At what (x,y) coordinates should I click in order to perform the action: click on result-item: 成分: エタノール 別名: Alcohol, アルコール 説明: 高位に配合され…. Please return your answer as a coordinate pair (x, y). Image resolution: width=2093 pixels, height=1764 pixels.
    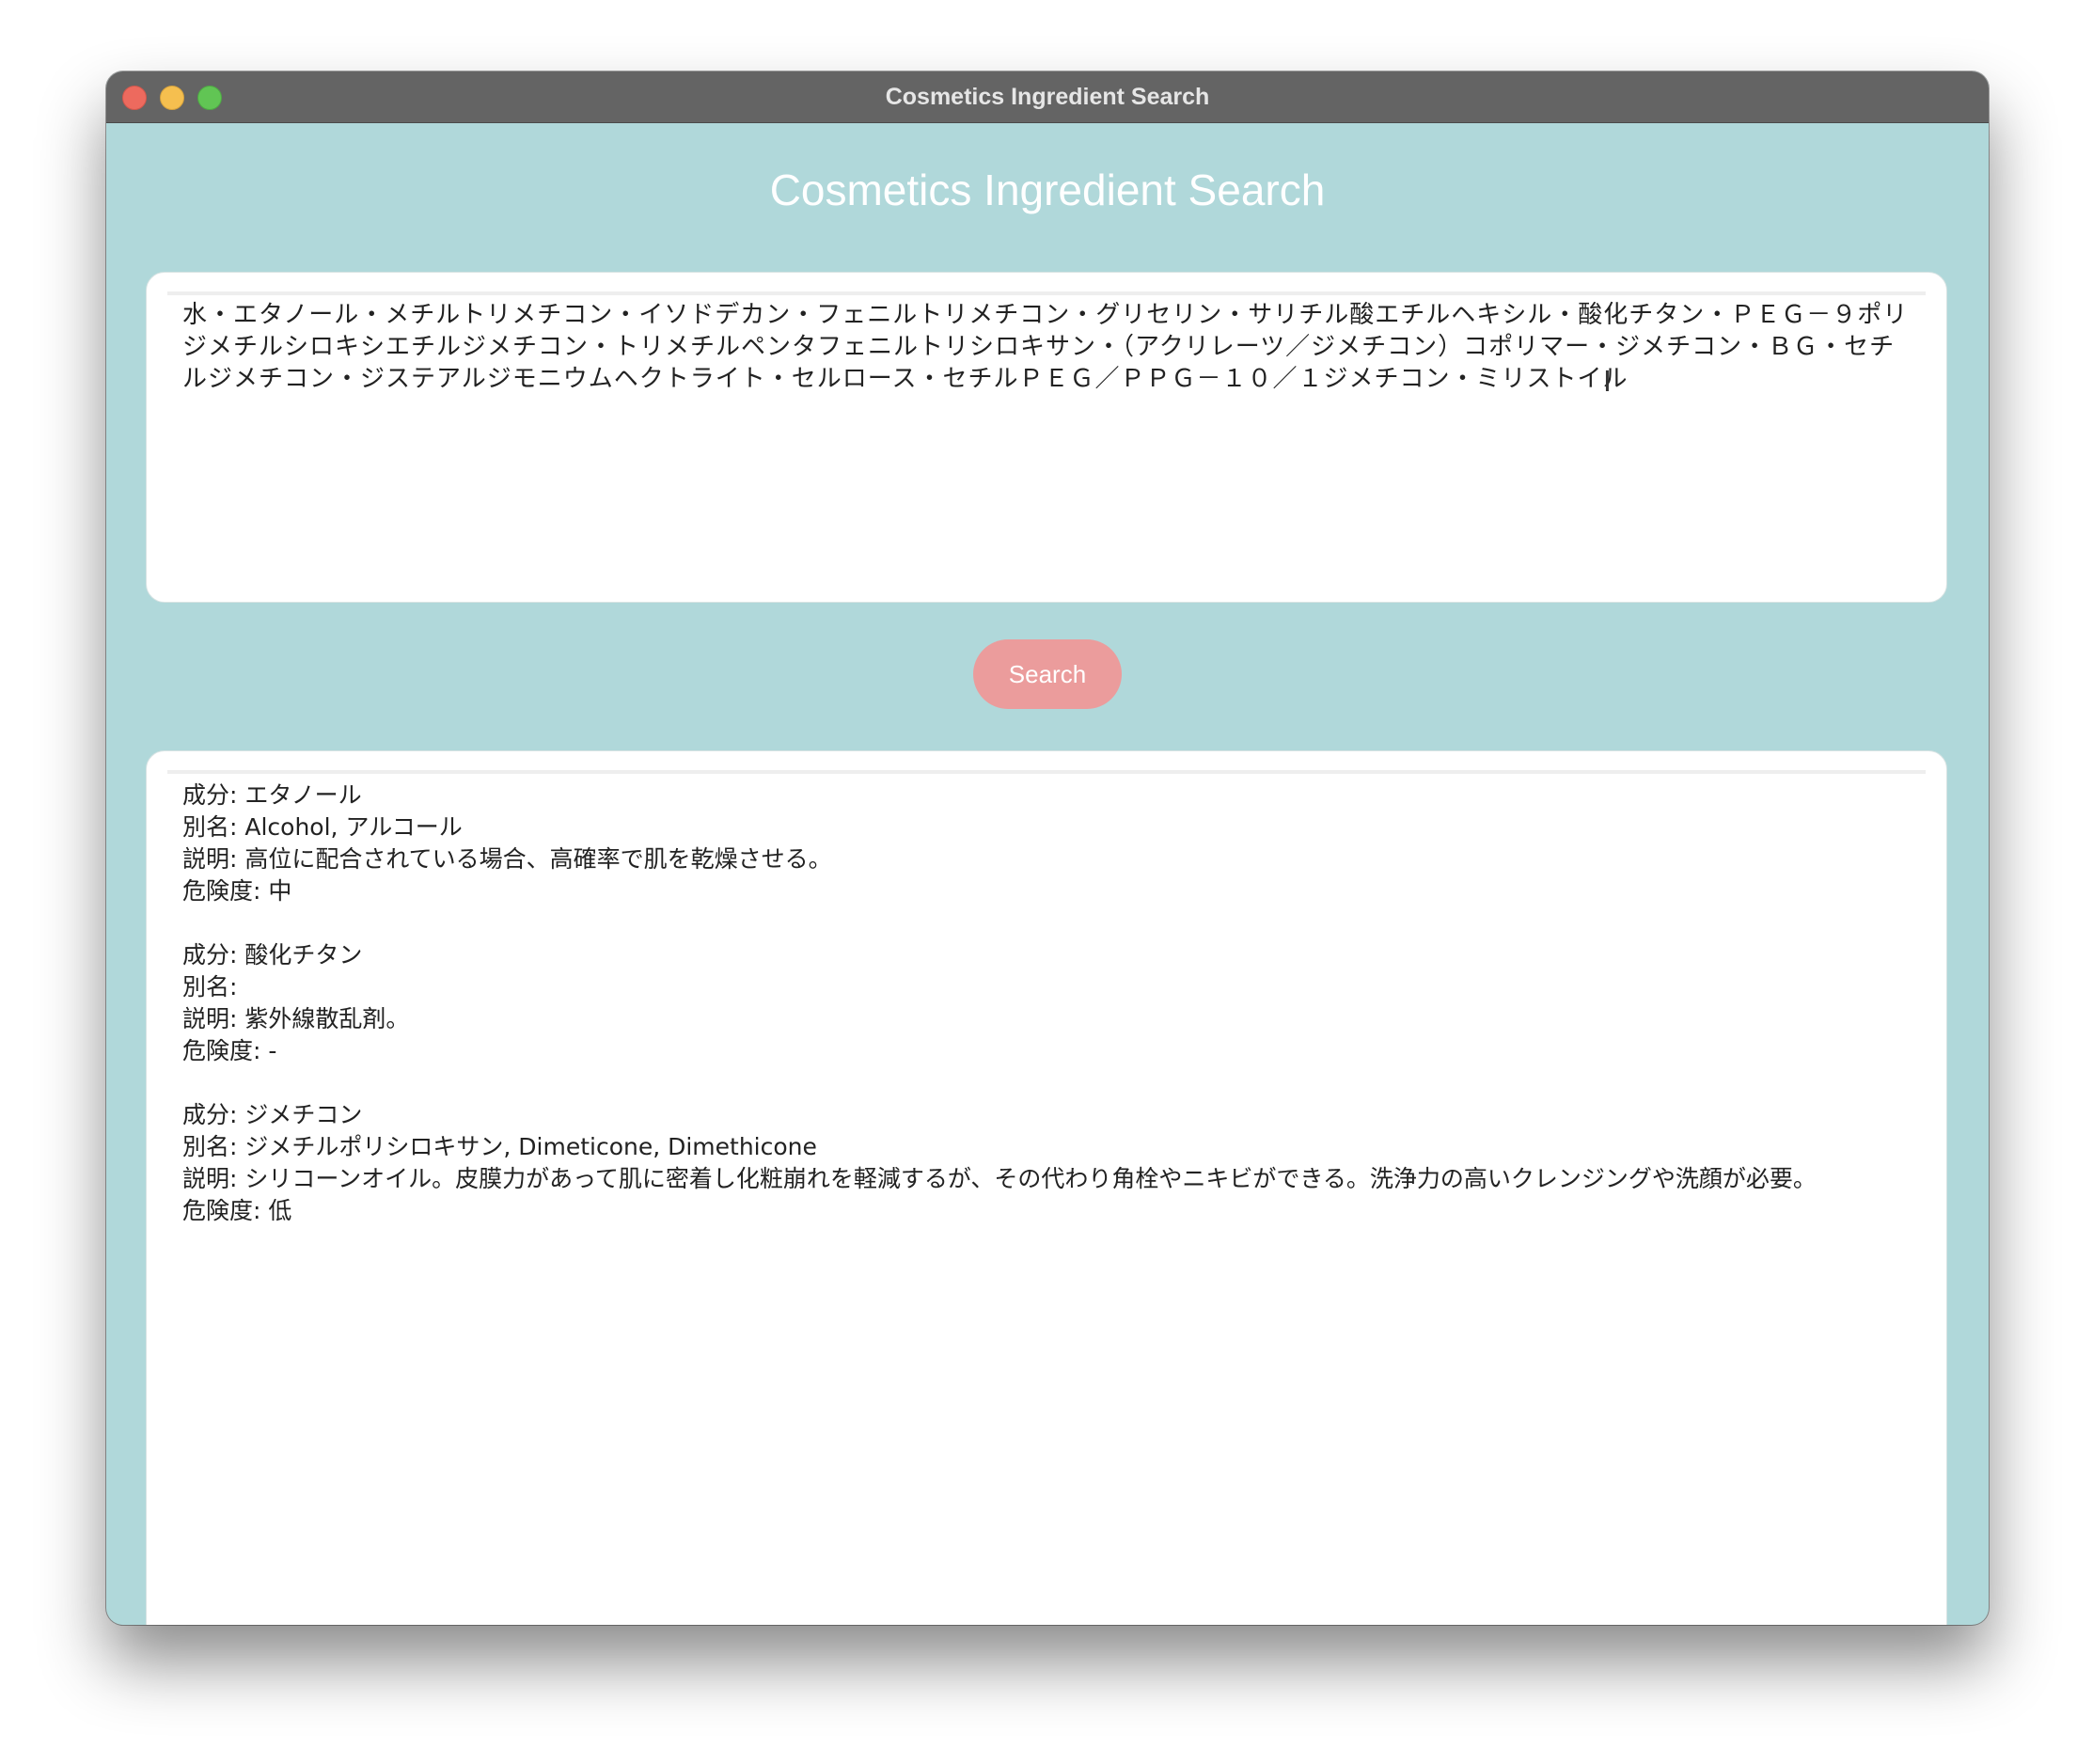
    Looking at the image, I should click on (1056, 843).